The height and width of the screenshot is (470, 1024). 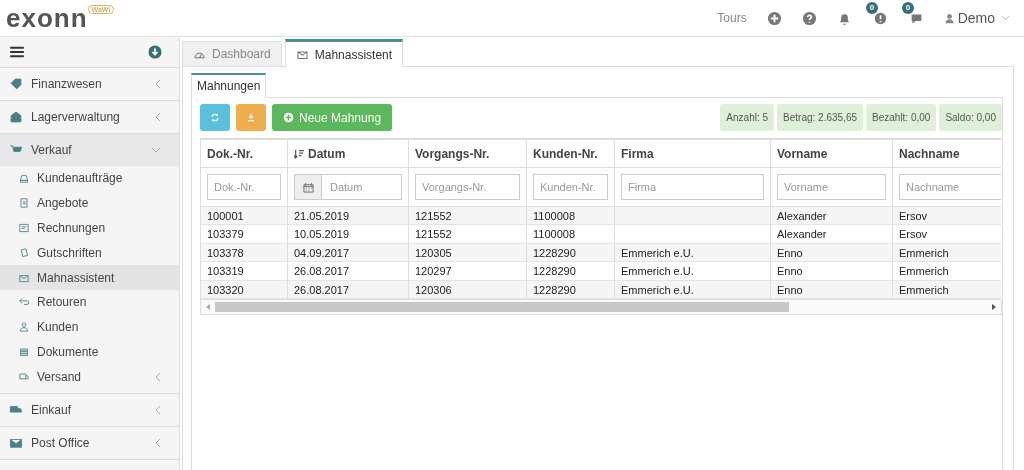 What do you see at coordinates (774, 18) in the screenshot?
I see `add-icon` at bounding box center [774, 18].